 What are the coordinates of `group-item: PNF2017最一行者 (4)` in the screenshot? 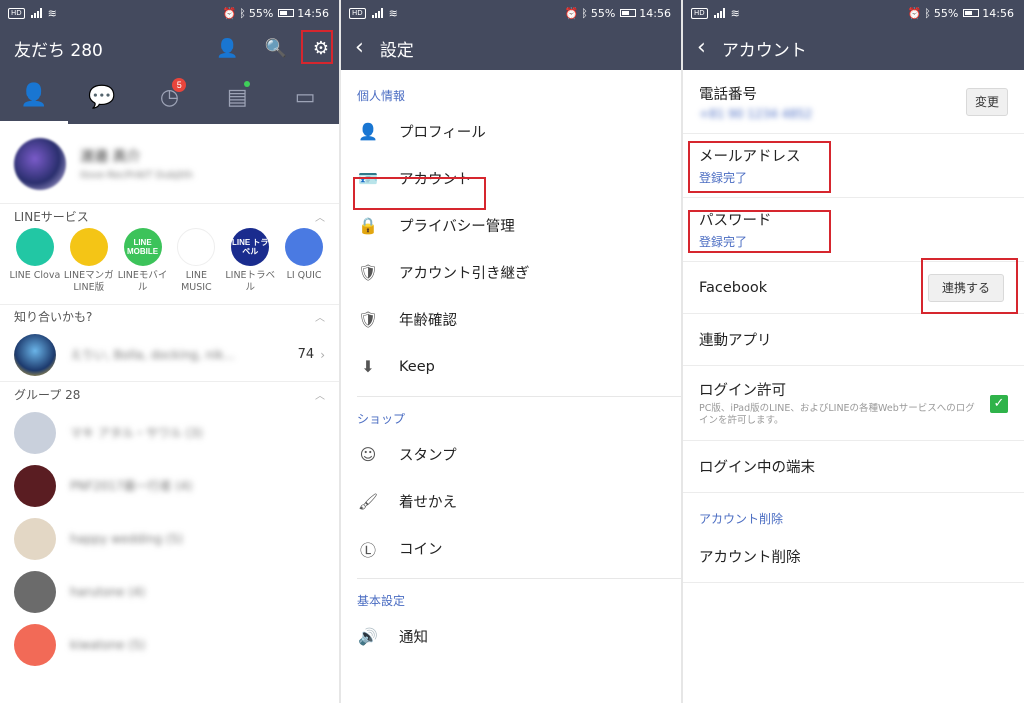 It's located at (169, 485).